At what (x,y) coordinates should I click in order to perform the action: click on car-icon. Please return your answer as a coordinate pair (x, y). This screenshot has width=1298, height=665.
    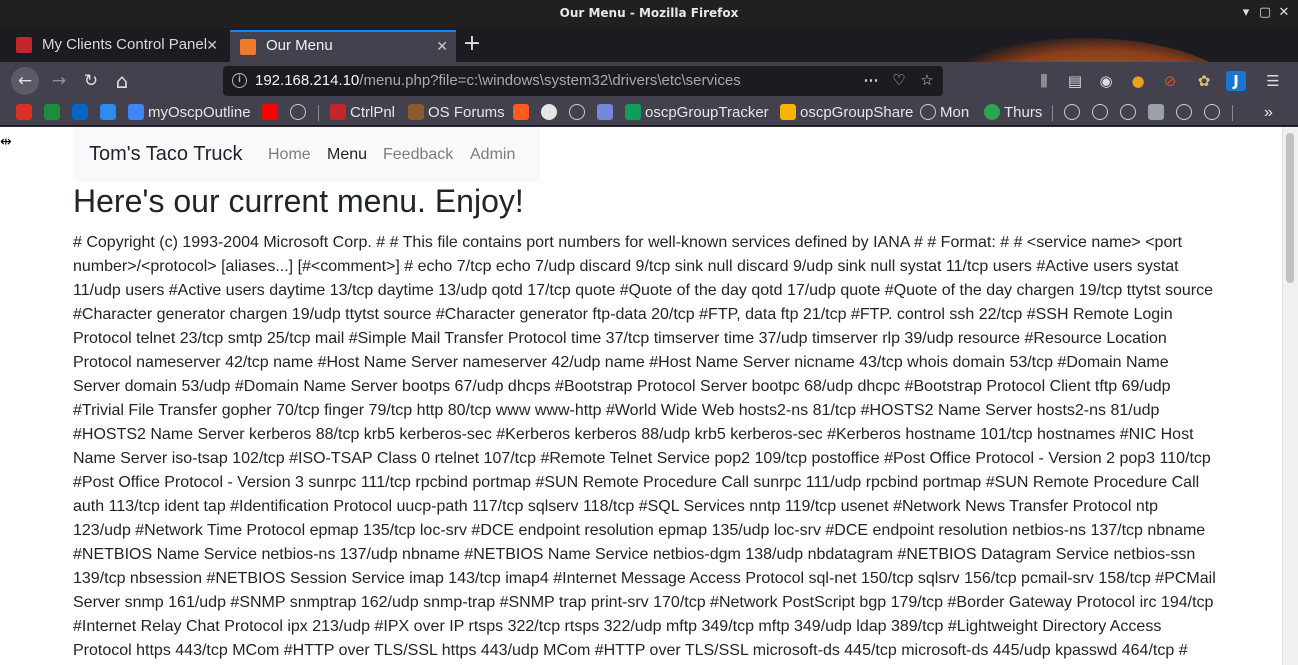
    Looking at the image, I should click on (1156, 112).